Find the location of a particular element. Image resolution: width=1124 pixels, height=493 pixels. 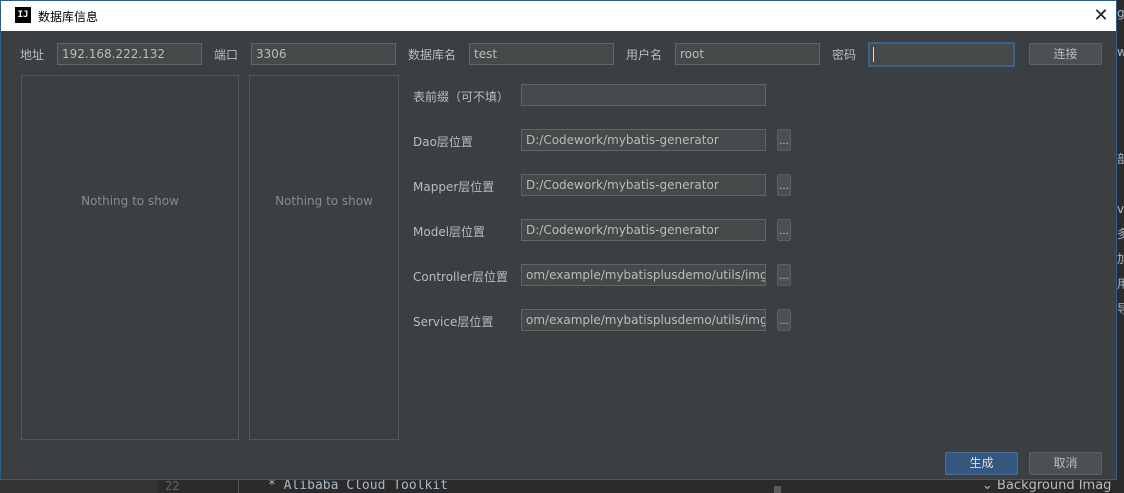

generate-button: 生成 is located at coordinates (981, 463).